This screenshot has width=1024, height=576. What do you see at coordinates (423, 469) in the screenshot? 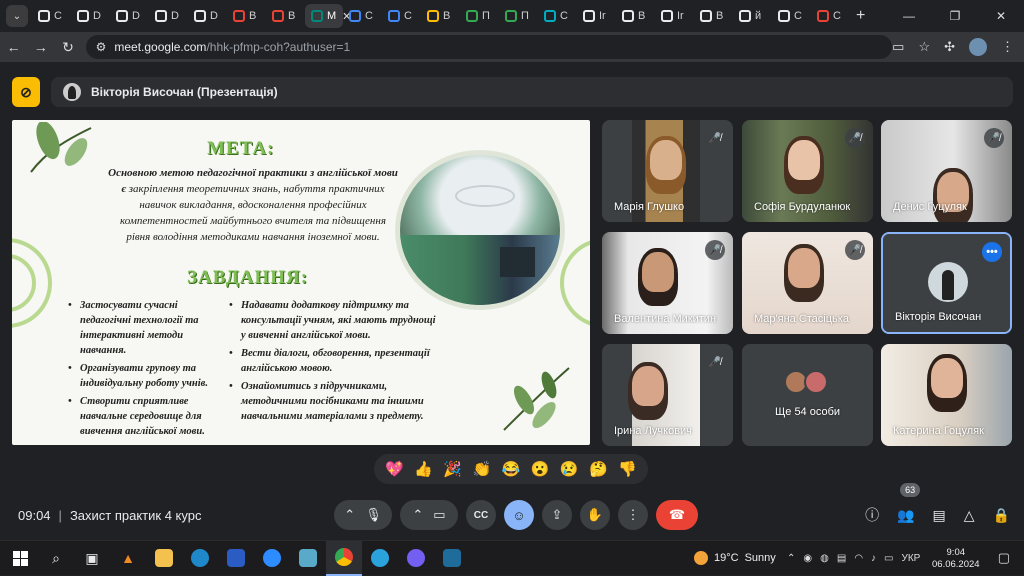
I see `reaction-emoji: 👍` at bounding box center [423, 469].